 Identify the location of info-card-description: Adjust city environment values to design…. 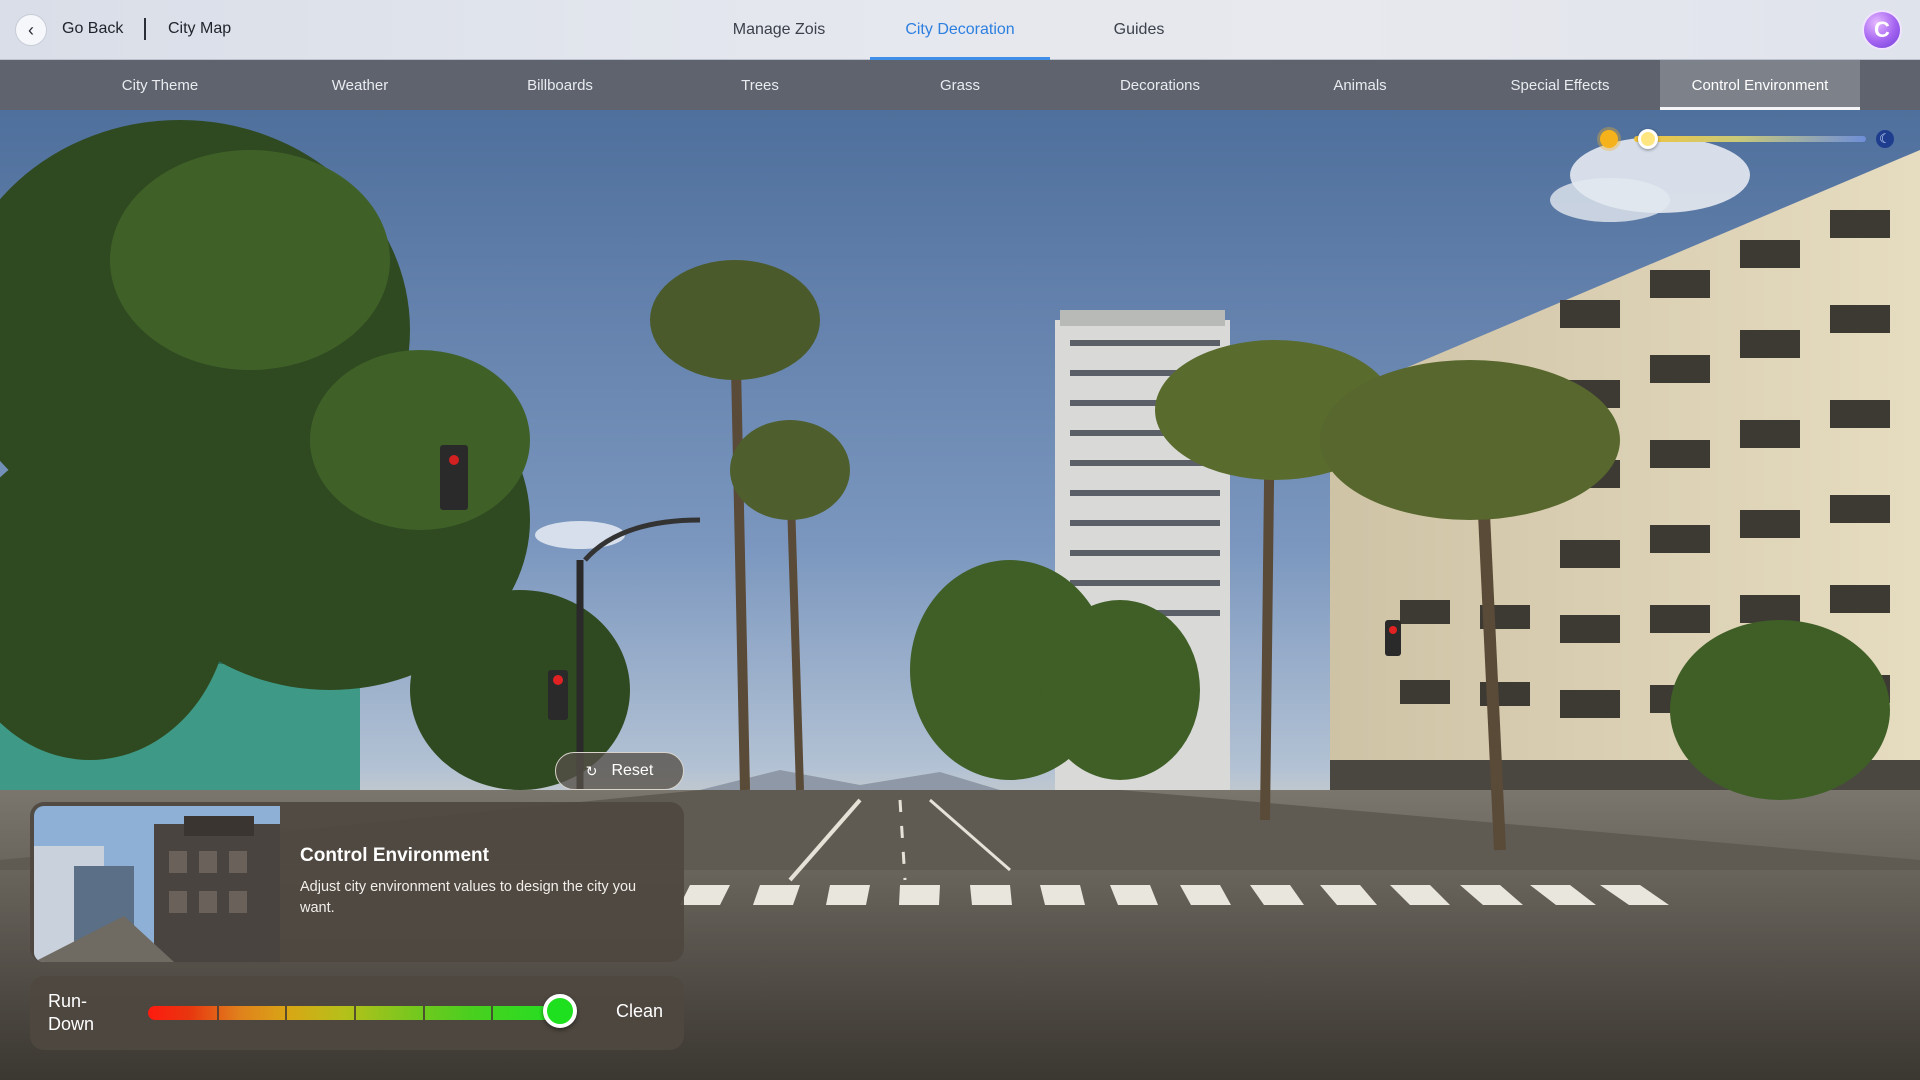
(468, 897).